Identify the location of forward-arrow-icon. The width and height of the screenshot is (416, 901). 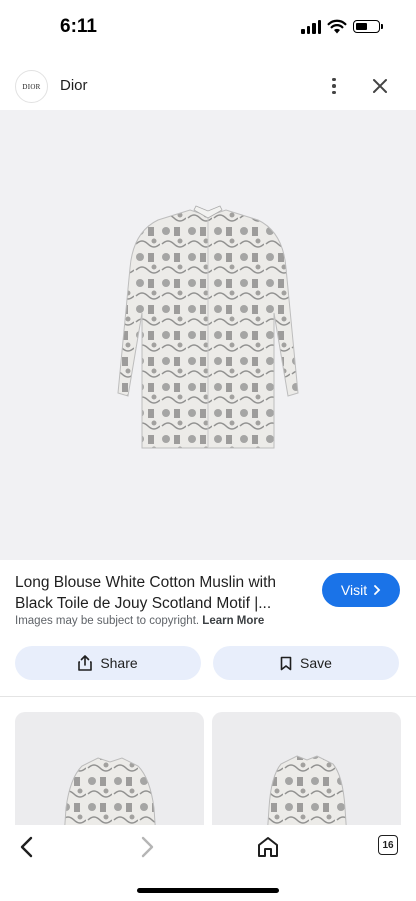
(147, 847).